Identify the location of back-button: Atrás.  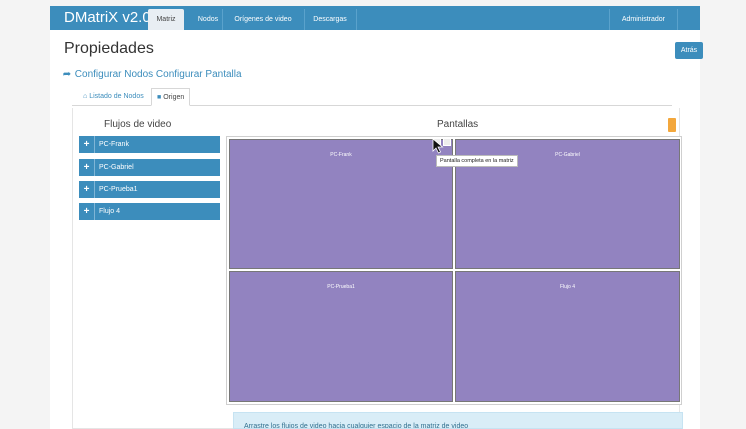
(689, 50).